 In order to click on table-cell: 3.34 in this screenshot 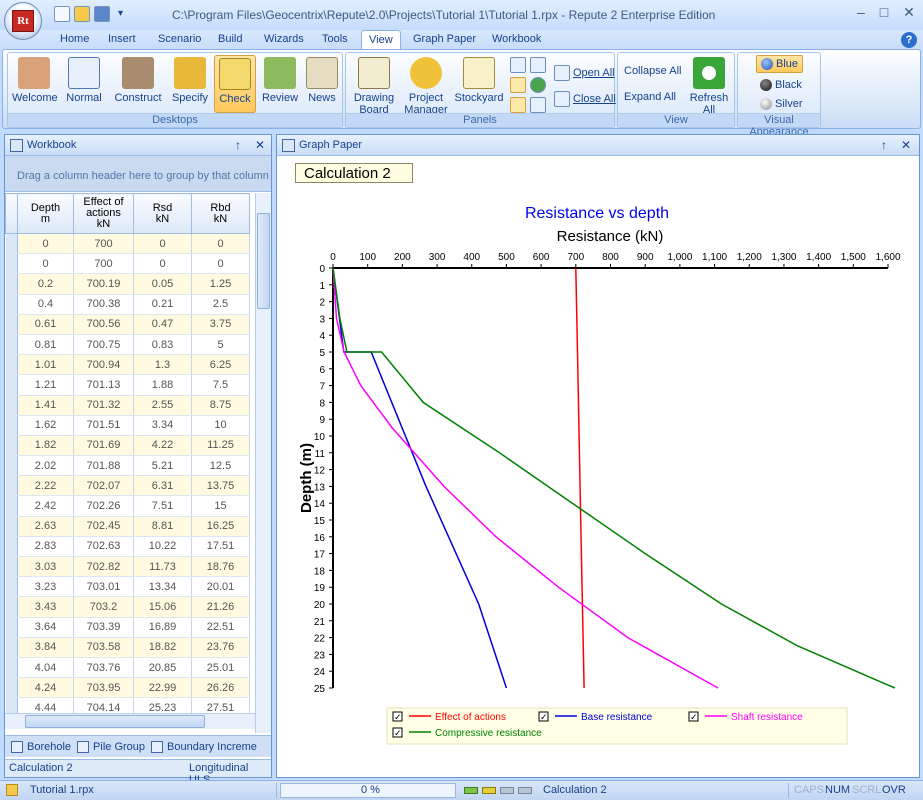, I will do `click(162, 425)`.